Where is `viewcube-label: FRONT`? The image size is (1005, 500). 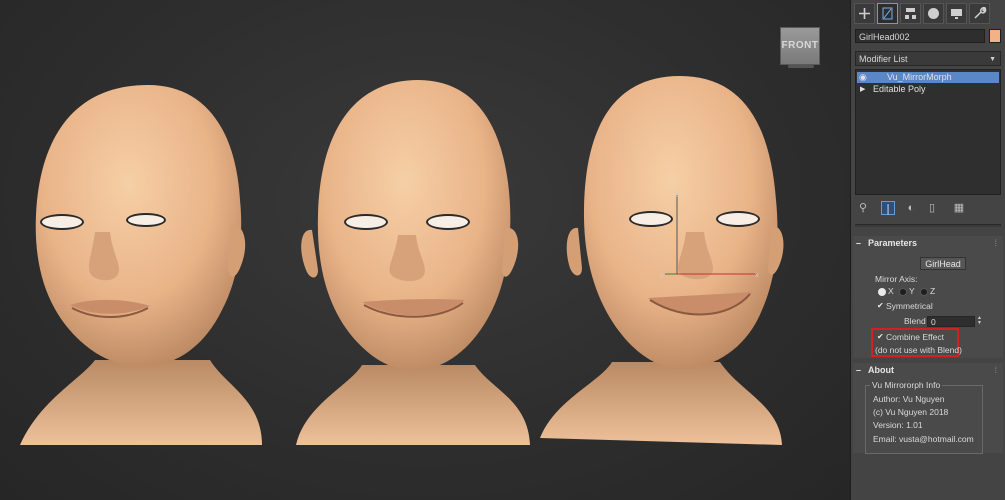
viewcube-label: FRONT is located at coordinates (800, 45).